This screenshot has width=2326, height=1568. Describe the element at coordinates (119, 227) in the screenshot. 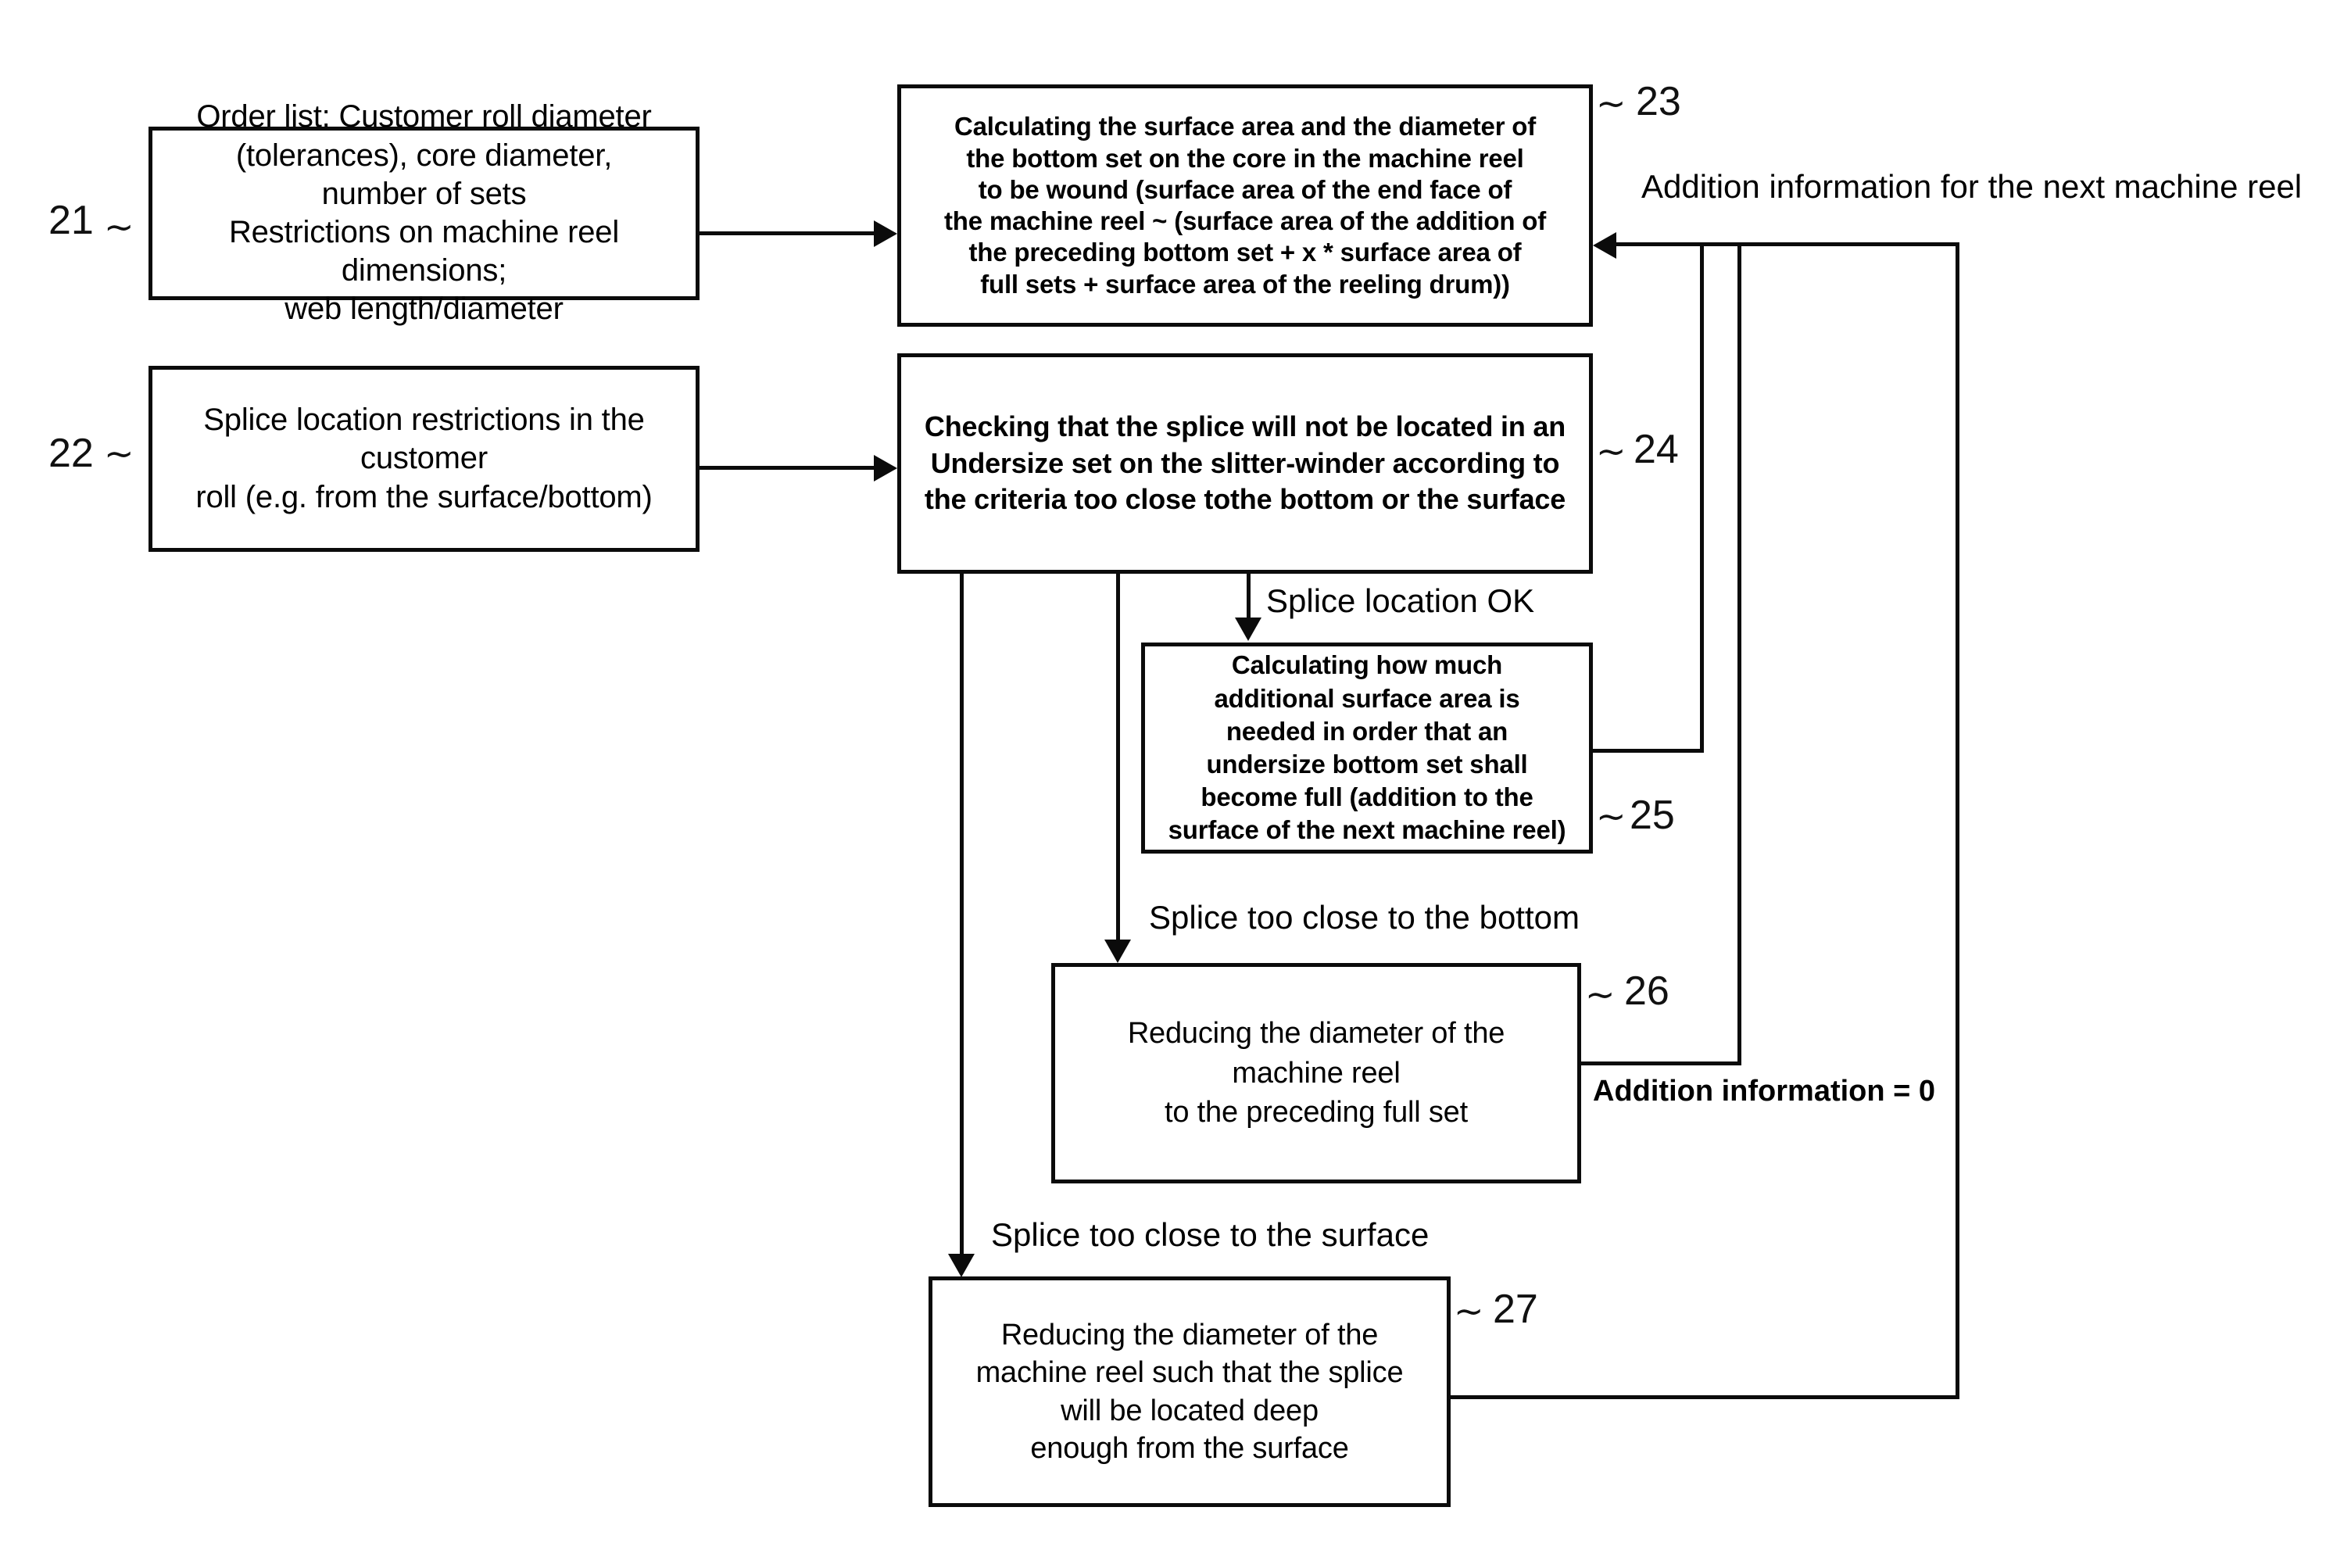

I see `leader-squiggle-21: ∼` at that location.